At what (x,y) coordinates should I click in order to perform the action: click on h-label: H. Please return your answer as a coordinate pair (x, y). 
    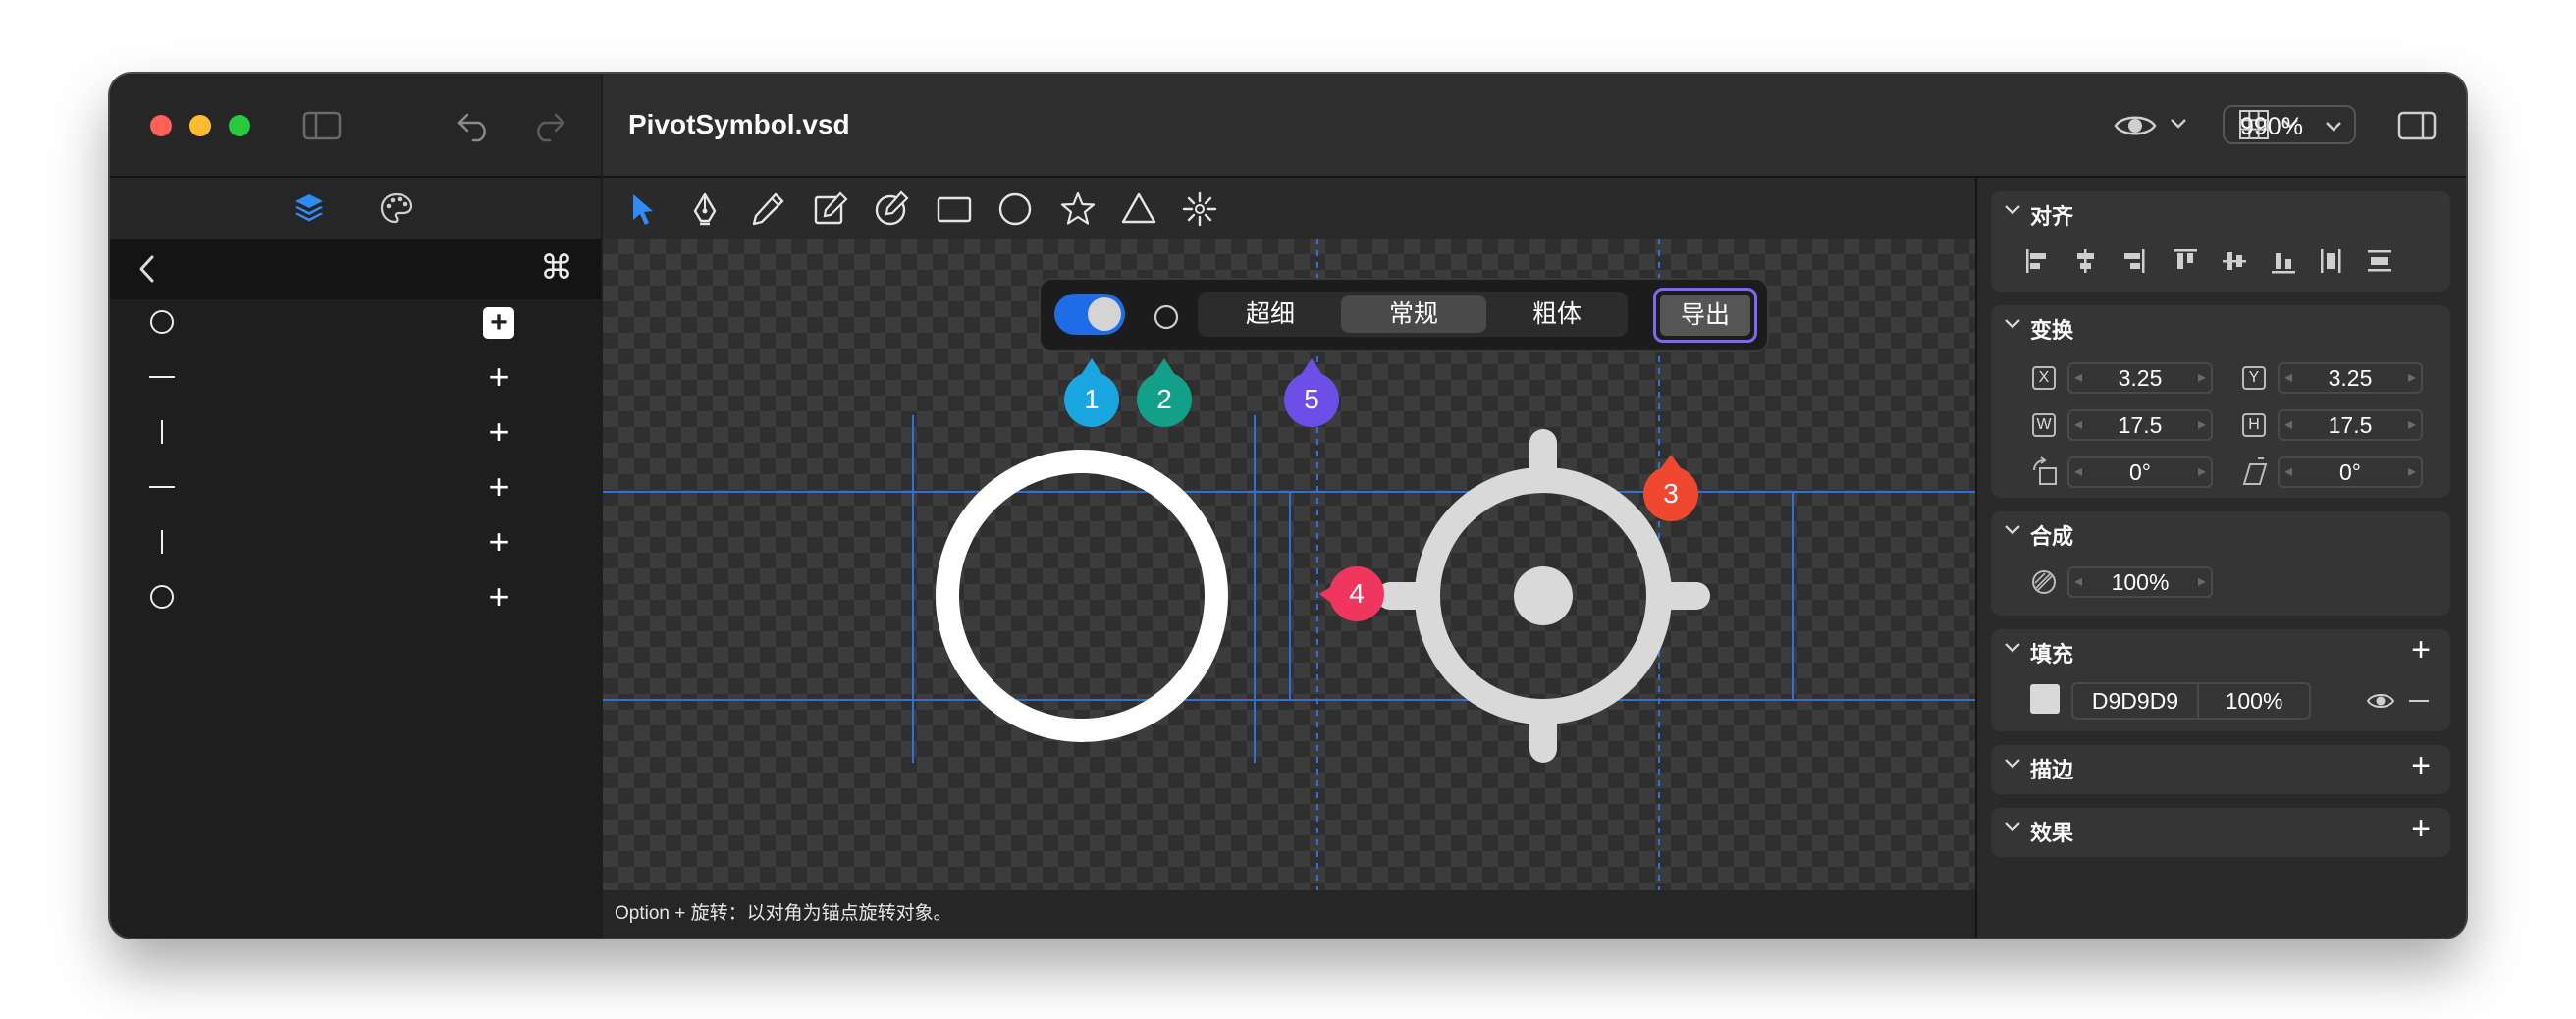
    Looking at the image, I should click on (2254, 425).